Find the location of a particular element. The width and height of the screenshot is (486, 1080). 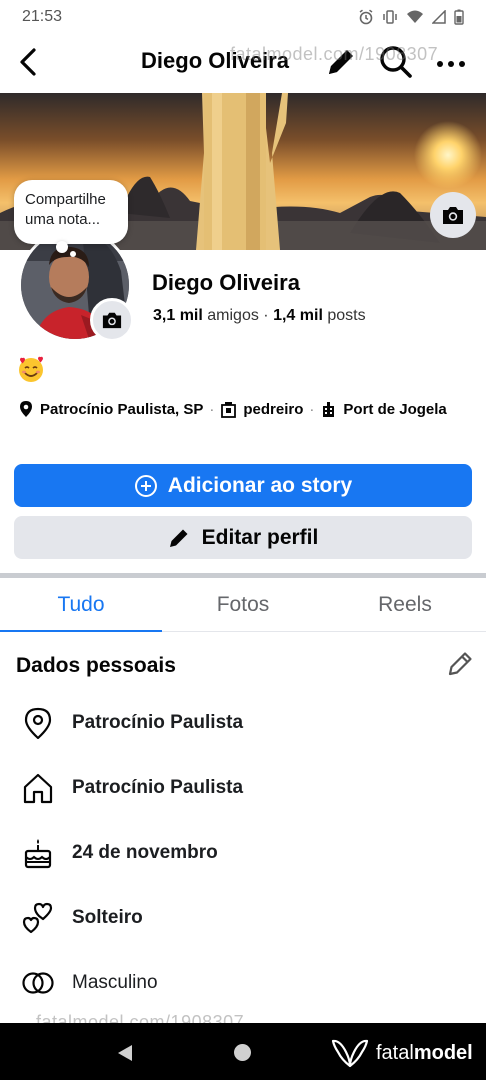

tab-reels: Reels is located at coordinates (405, 604).